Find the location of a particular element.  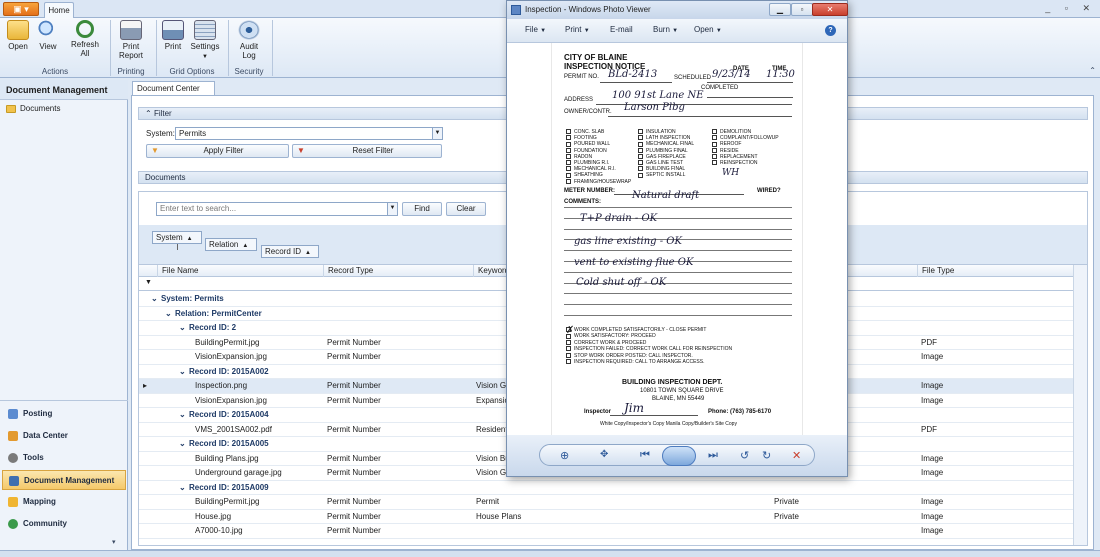

rotate-left-icon: ↺ is located at coordinates (744, 455).